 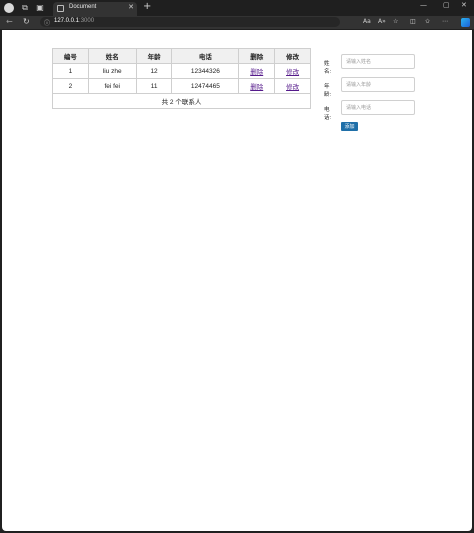 What do you see at coordinates (367, 21) in the screenshot?
I see `reader-aa-icon: Aa` at bounding box center [367, 21].